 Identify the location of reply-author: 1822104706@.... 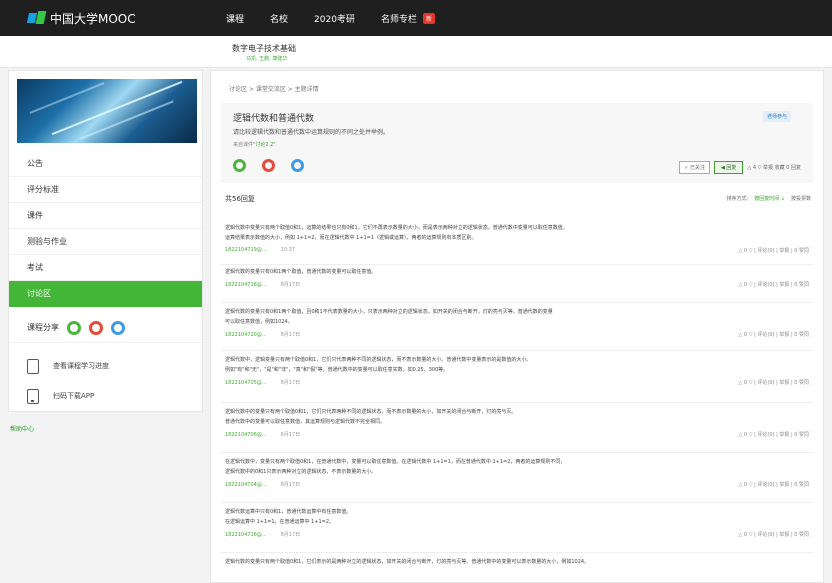
(246, 435).